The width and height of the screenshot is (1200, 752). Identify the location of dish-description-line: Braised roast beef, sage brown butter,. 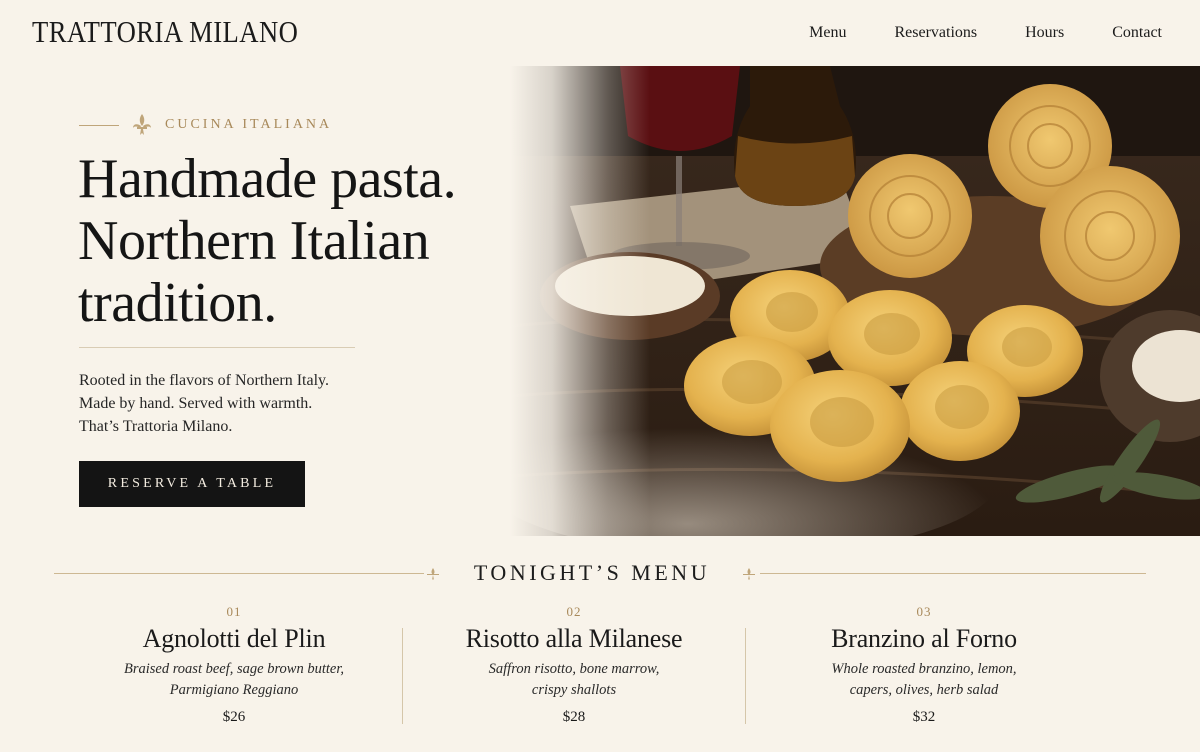
(234, 669).